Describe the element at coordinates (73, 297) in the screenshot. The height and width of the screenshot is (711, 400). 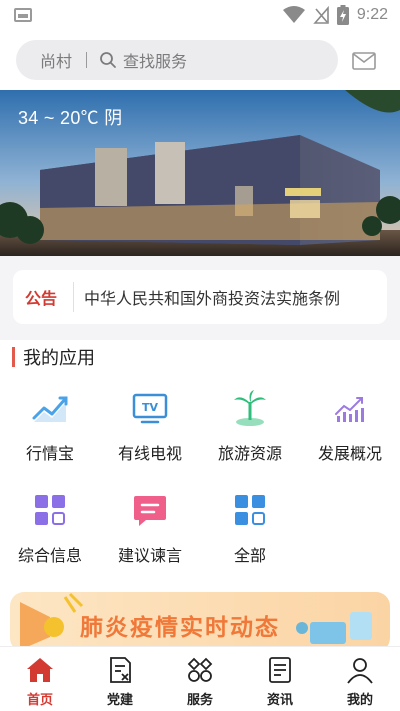
I see `announcement-divider` at that location.